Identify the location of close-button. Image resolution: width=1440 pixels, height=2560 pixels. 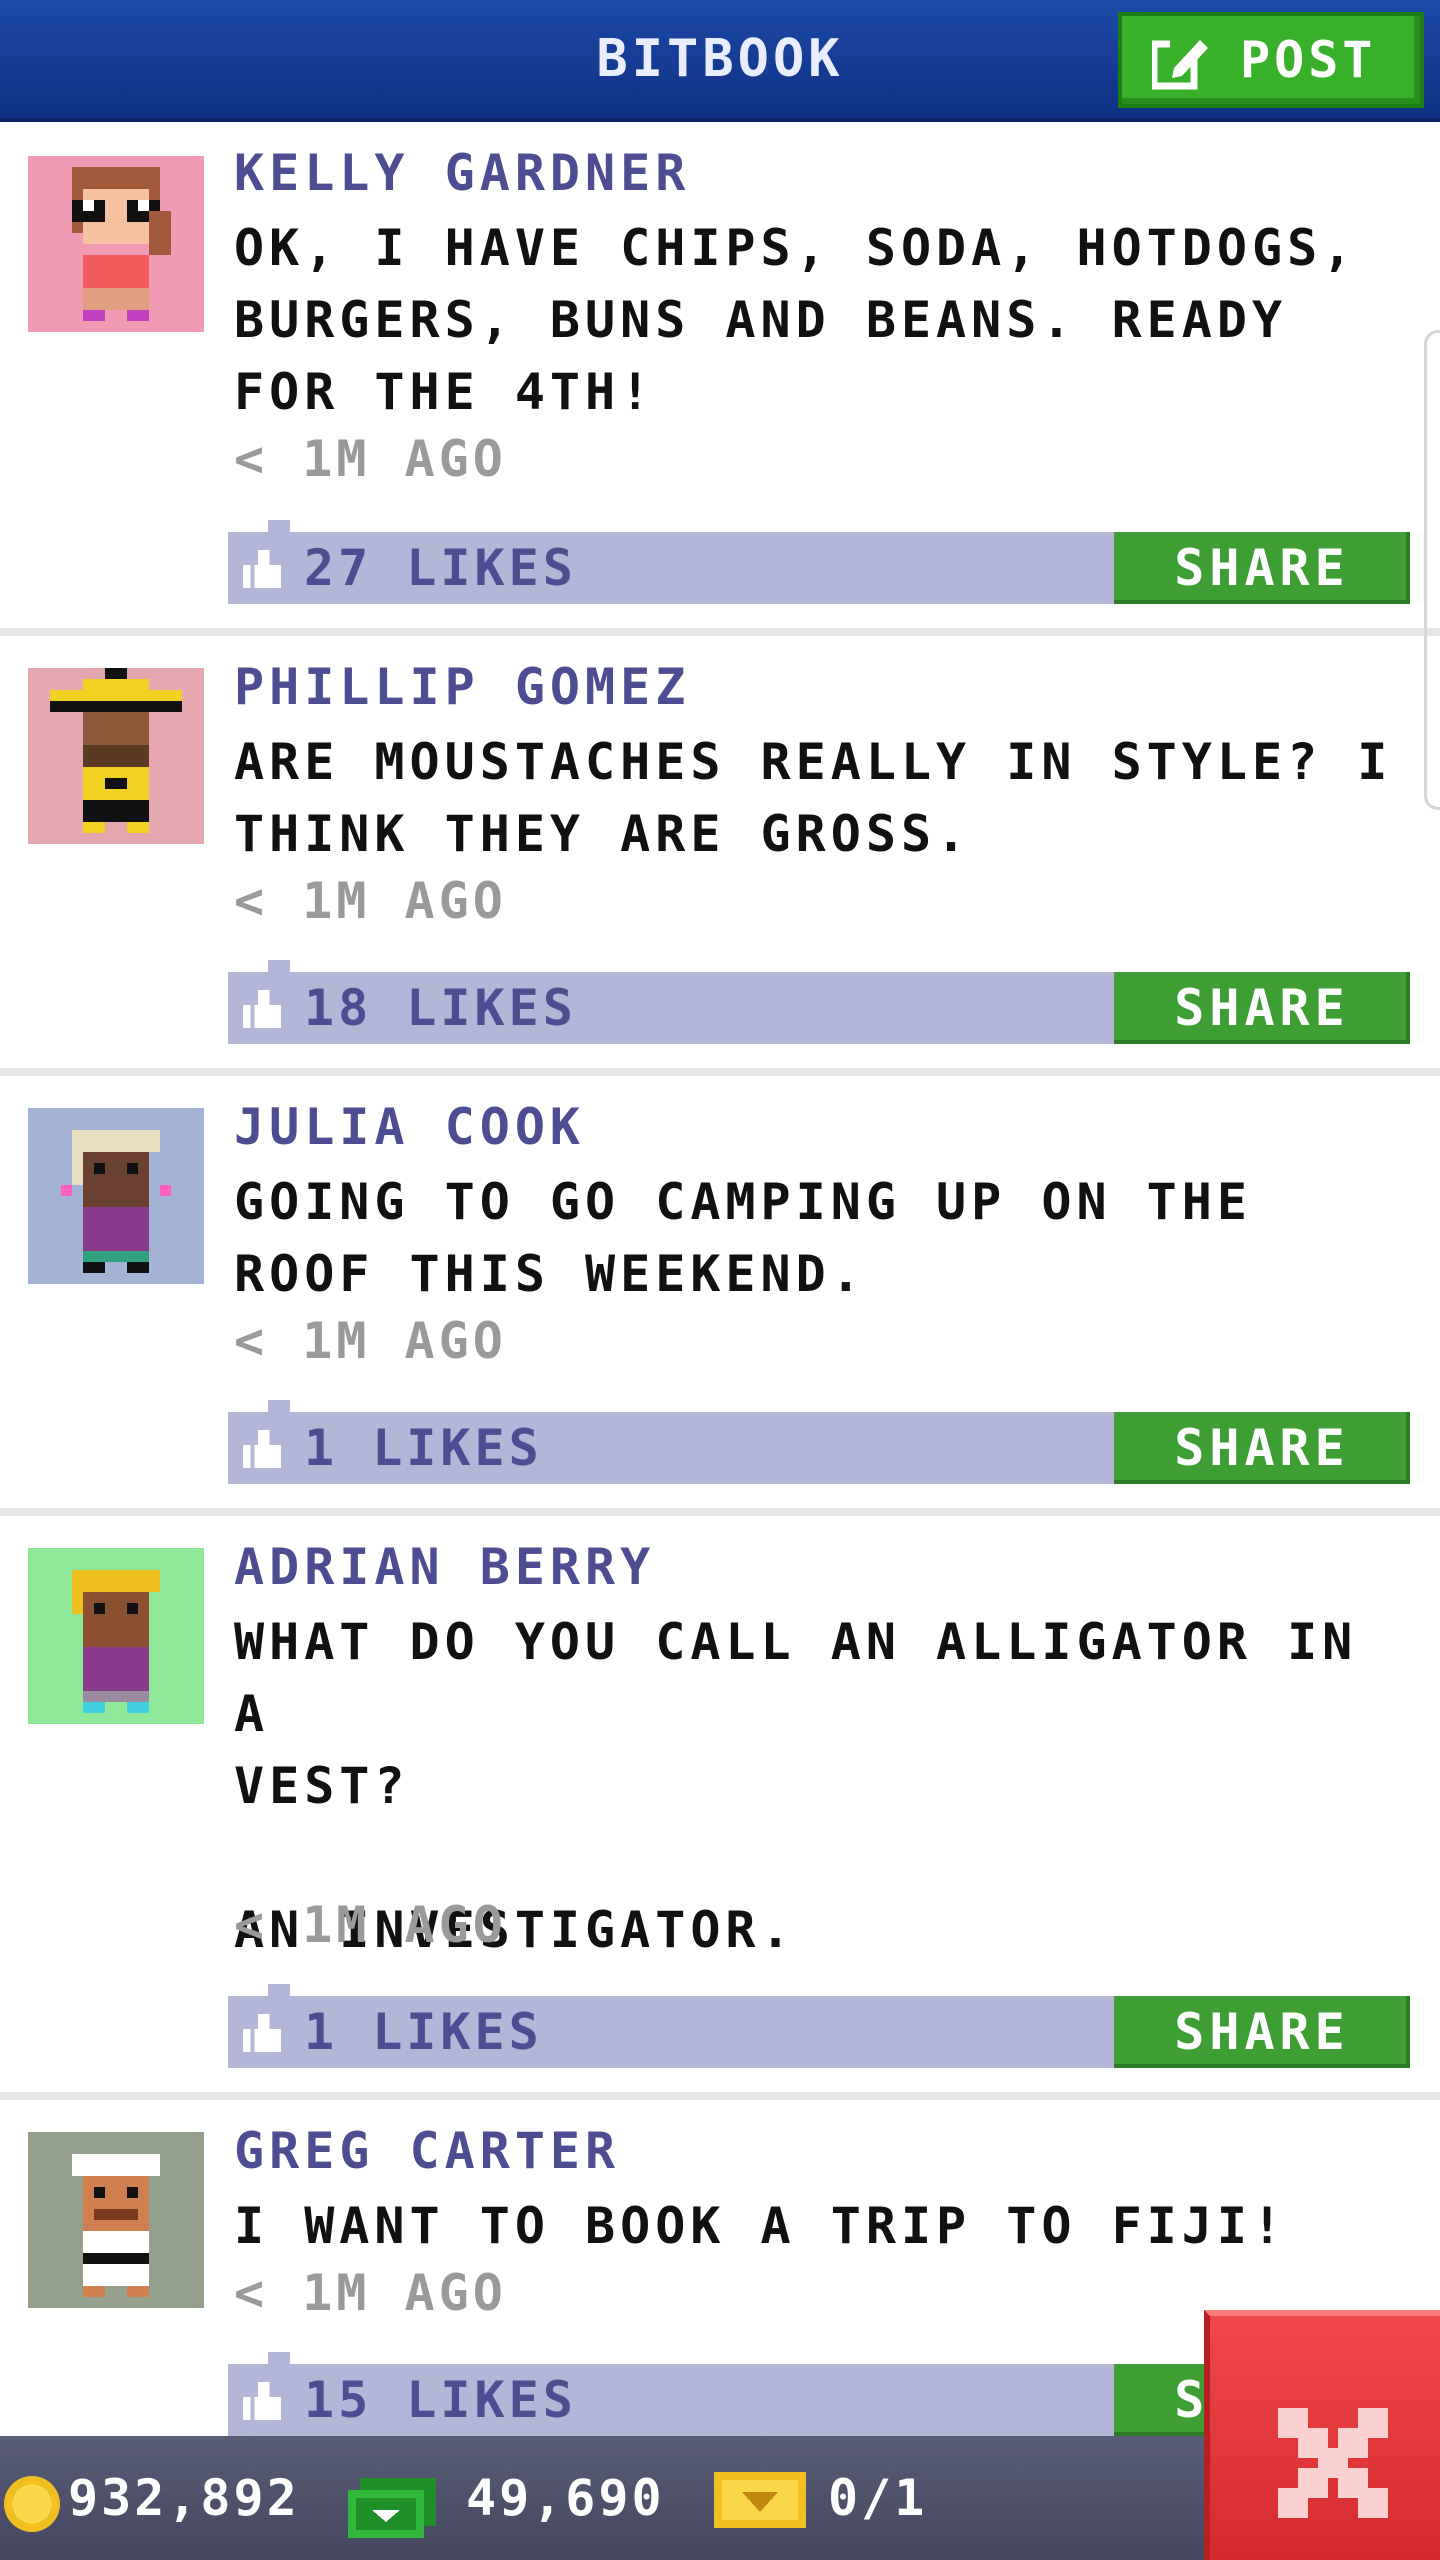
(1322, 2435).